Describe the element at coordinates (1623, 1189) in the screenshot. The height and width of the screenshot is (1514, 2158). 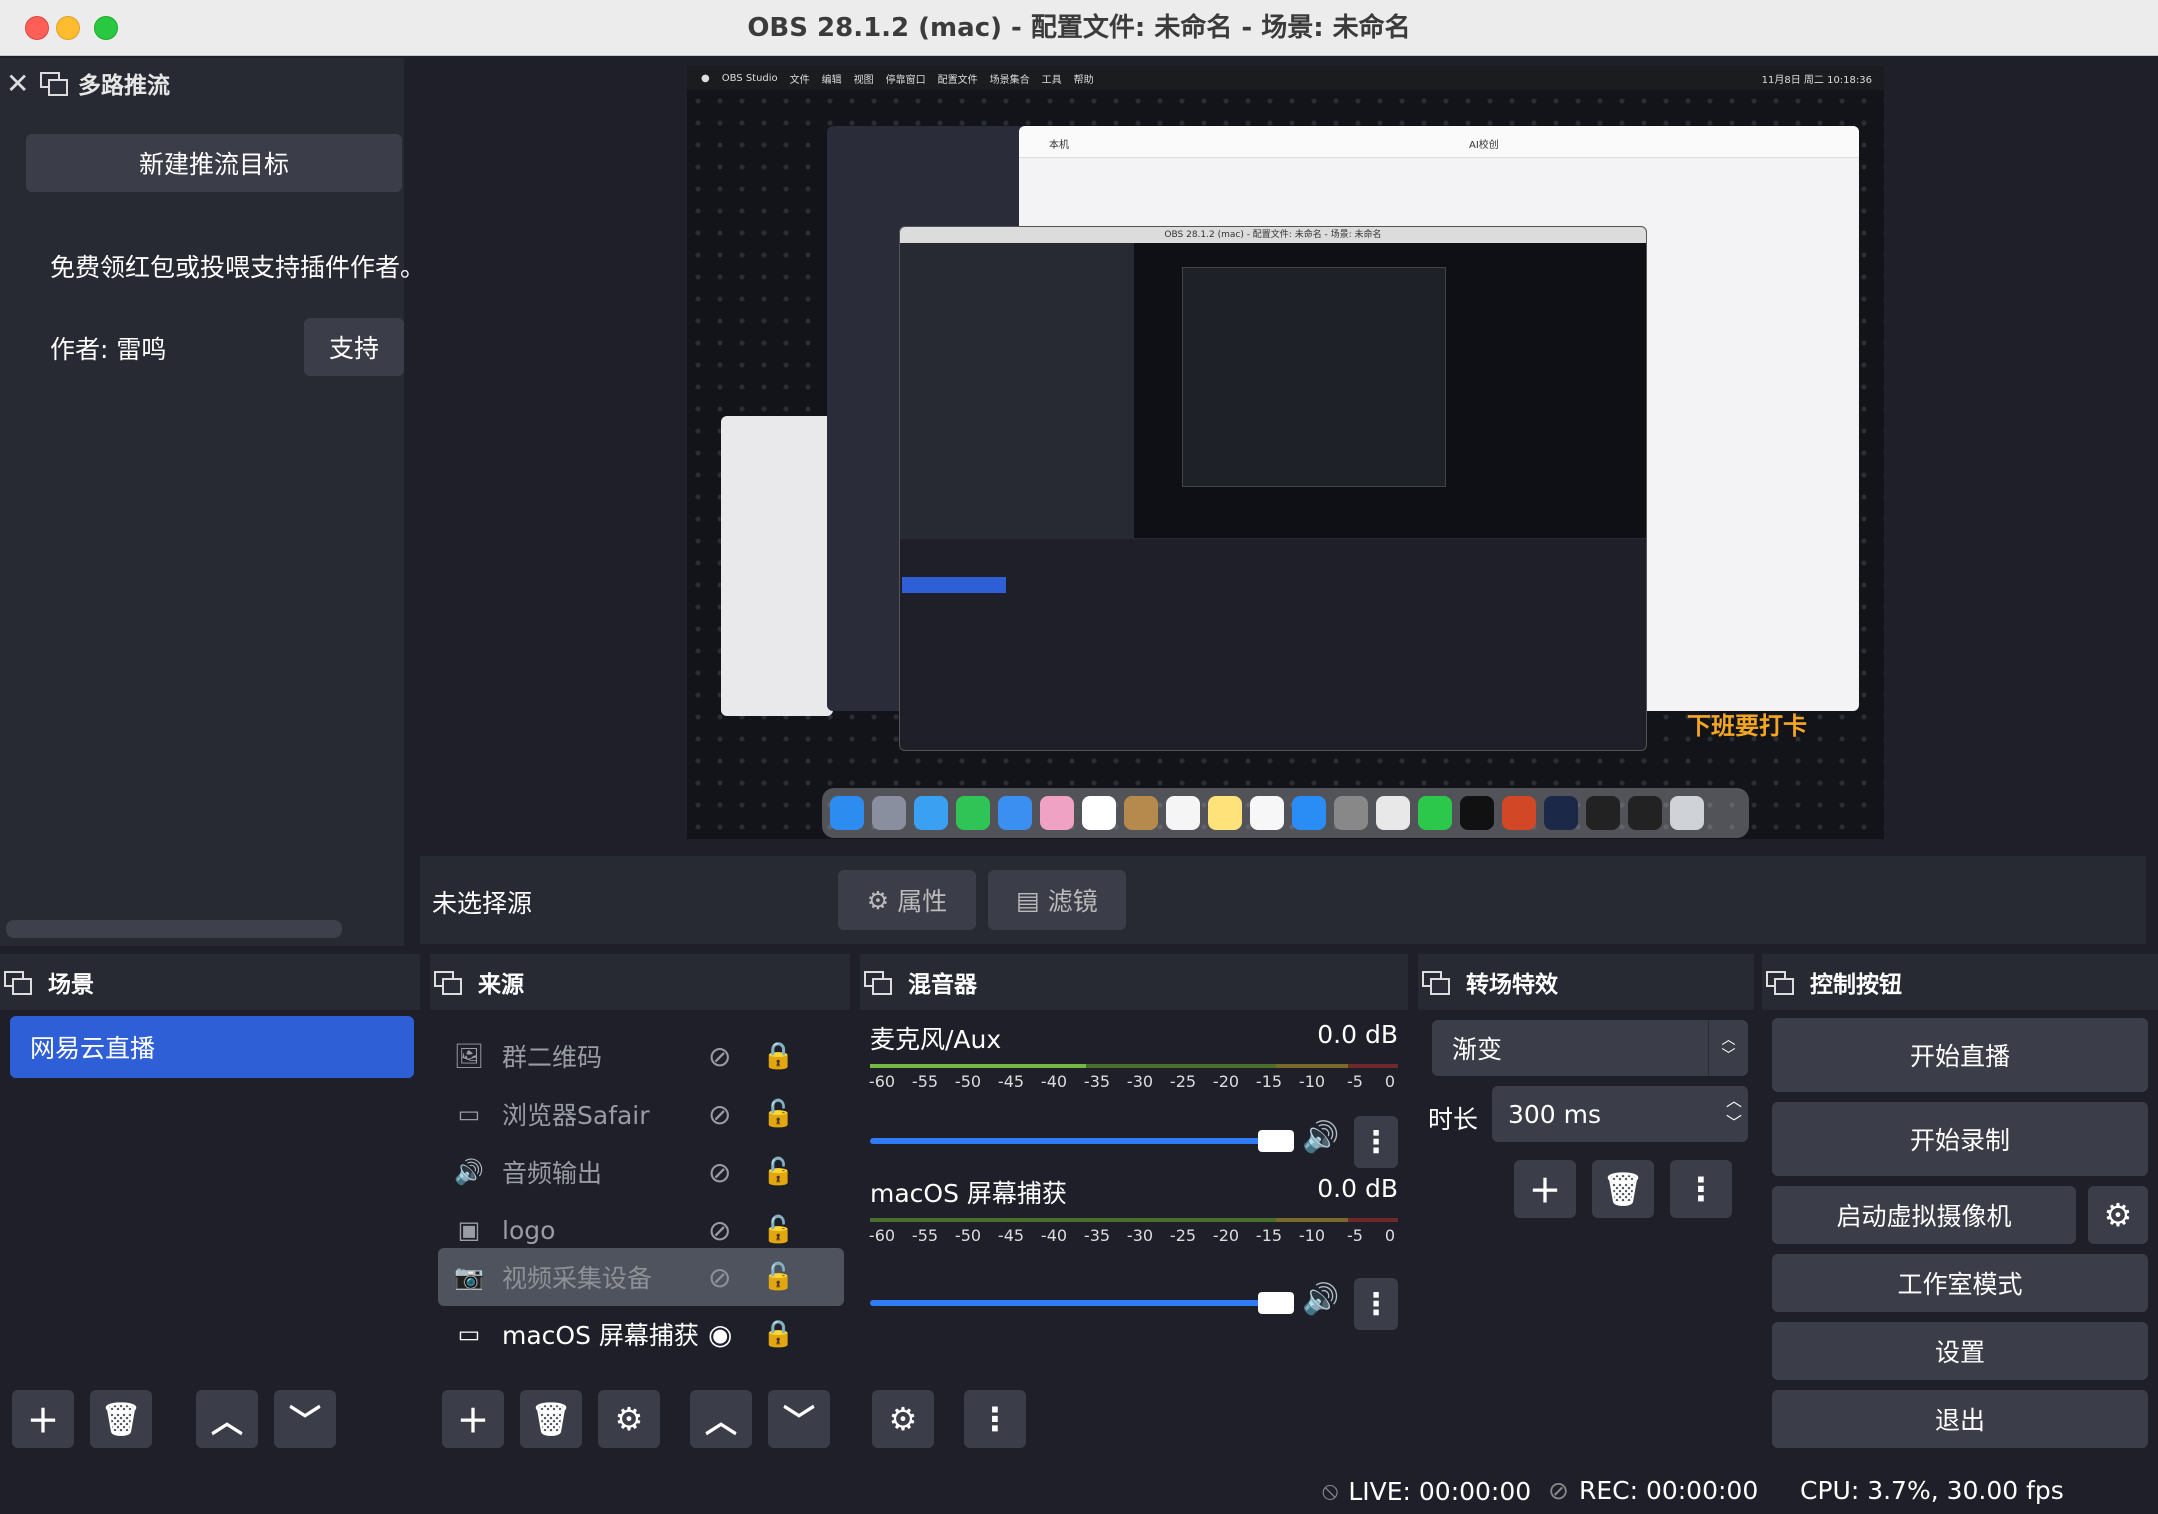
I see `remove-transition-button: 🗑` at that location.